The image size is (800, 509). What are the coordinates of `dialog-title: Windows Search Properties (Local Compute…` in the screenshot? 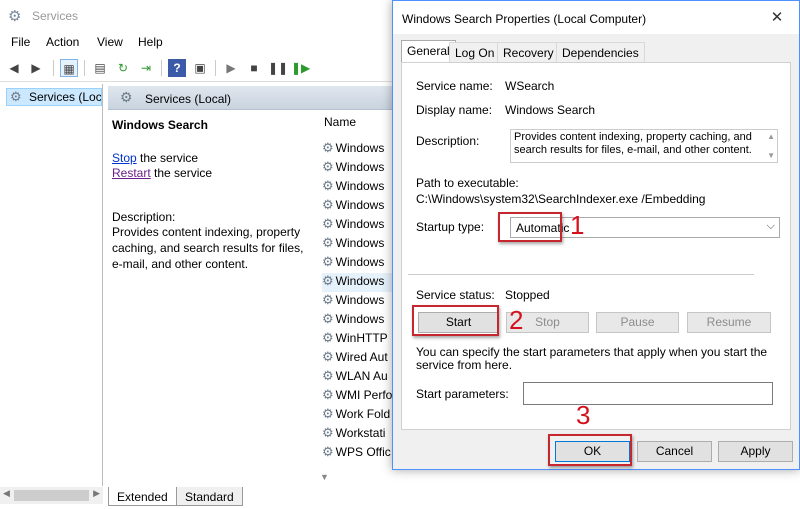 It's located at (524, 19).